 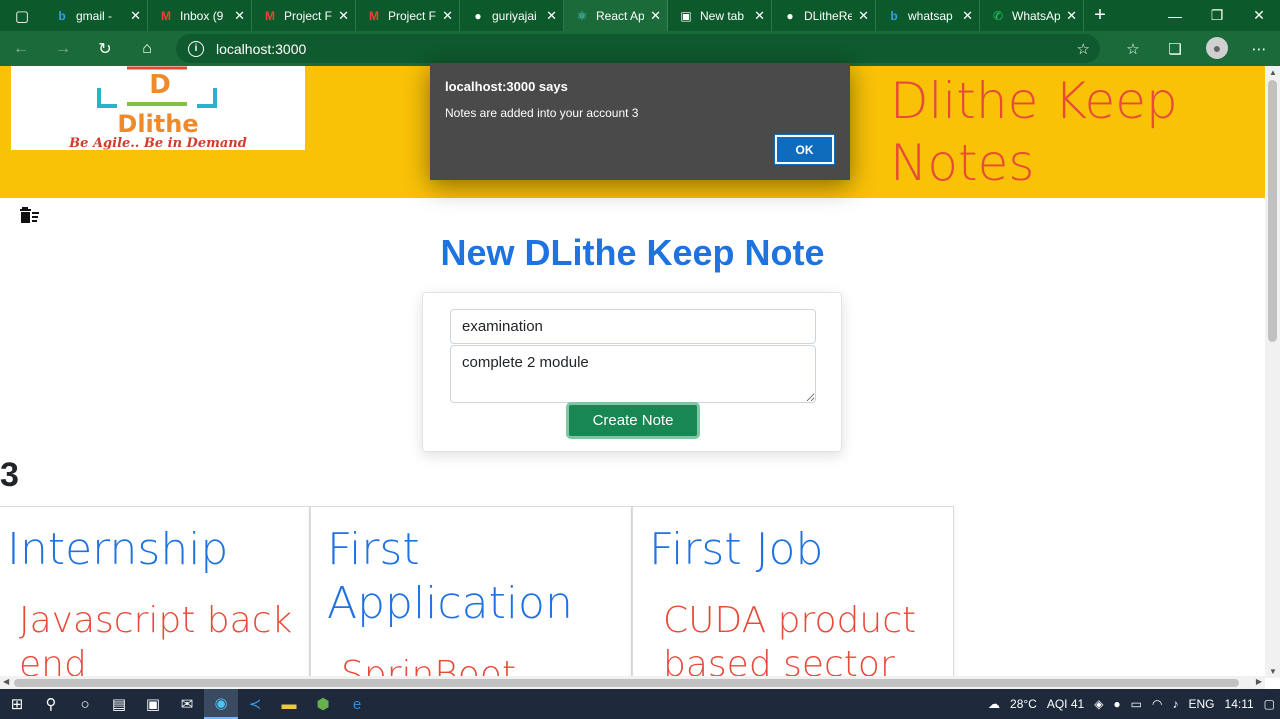 I want to click on forward-icon: →, so click(x=63, y=48).